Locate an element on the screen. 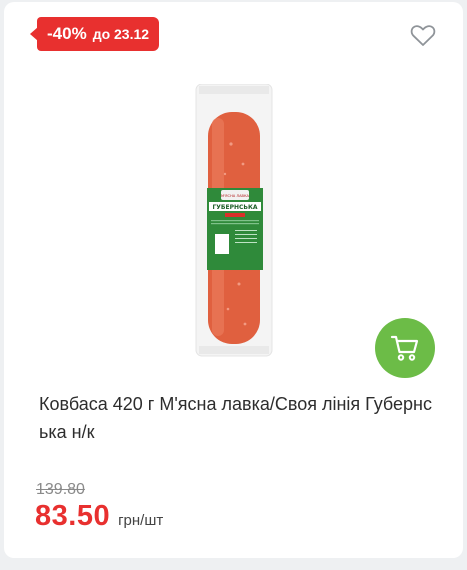 This screenshot has width=467, height=570. old-price: 139.80 is located at coordinates (60, 489).